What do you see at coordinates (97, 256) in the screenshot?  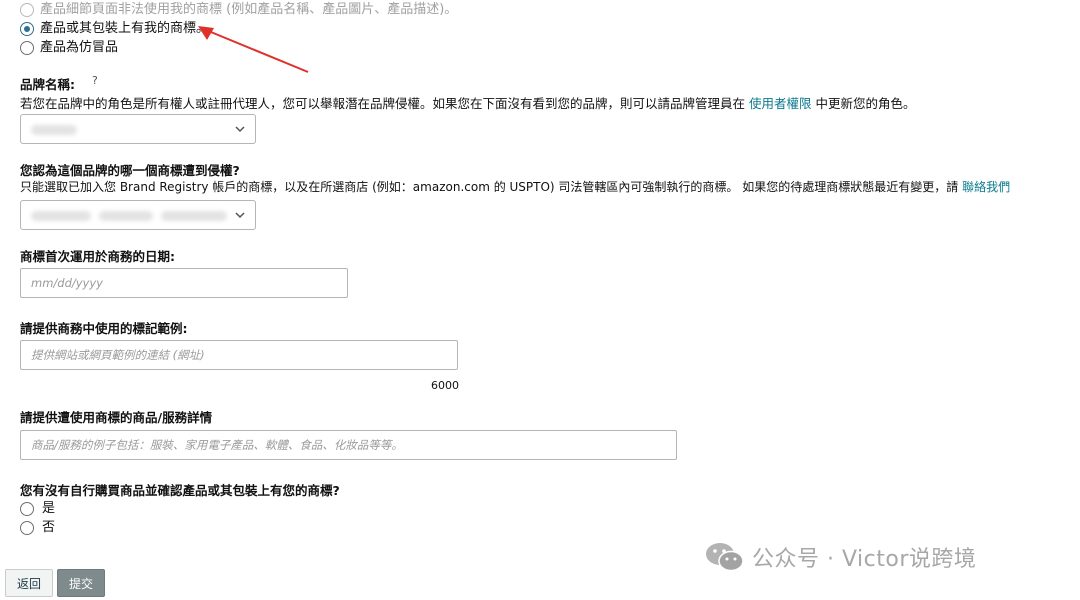 I see `first-use-date-label: 商標首次運用於商務的日期:` at bounding box center [97, 256].